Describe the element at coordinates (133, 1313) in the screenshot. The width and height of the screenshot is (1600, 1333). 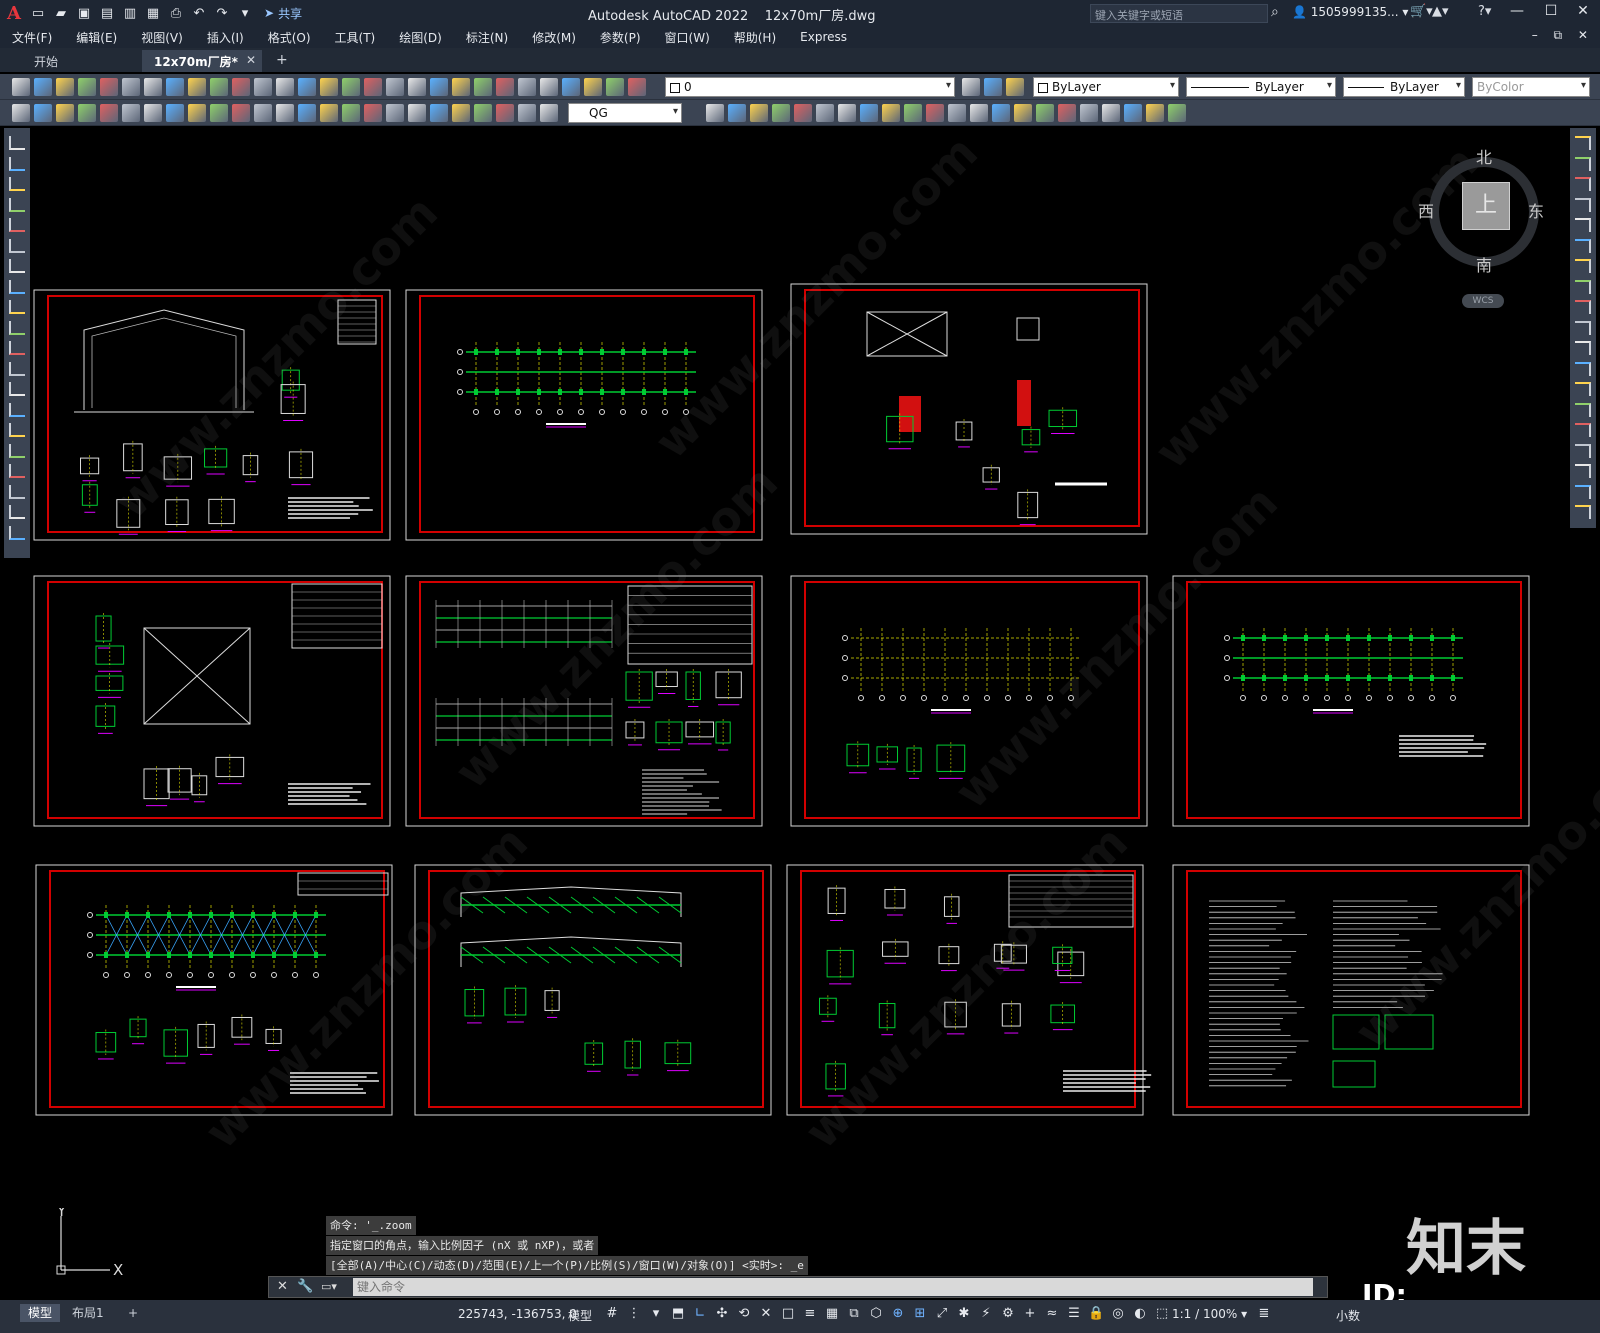
I see `add-layout-button: +` at that location.